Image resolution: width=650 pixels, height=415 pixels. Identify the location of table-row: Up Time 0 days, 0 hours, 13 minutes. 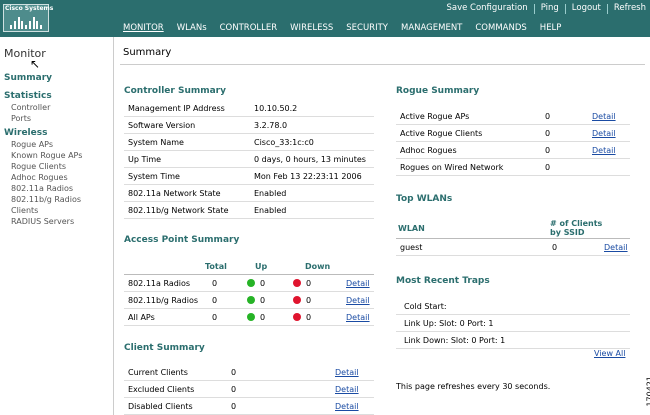
(249, 159).